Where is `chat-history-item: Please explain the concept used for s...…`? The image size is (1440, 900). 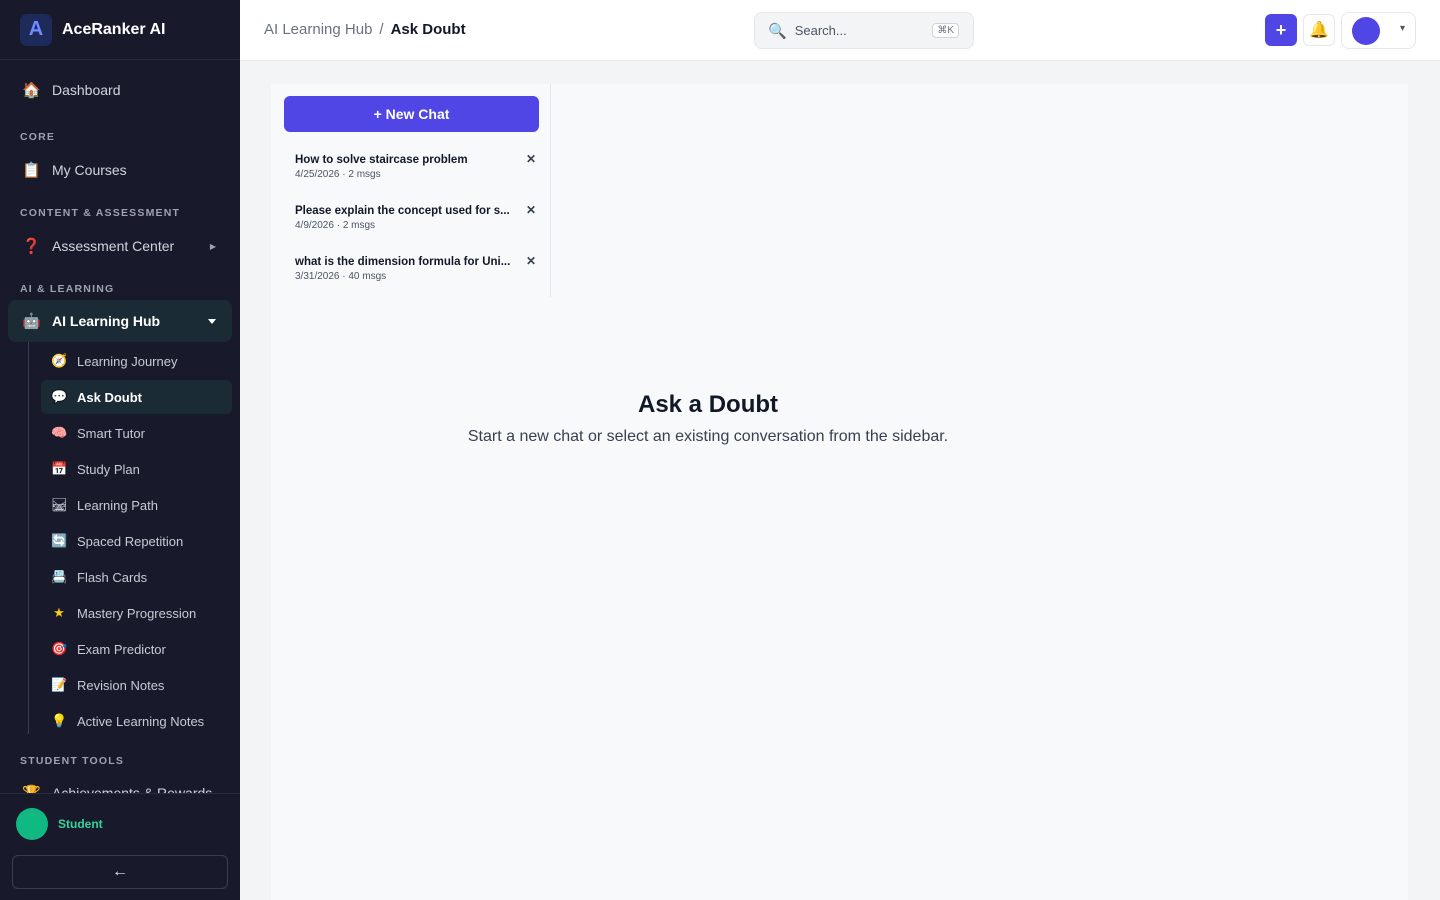
chat-history-item: Please explain the concept used for s...… is located at coordinates (419, 224).